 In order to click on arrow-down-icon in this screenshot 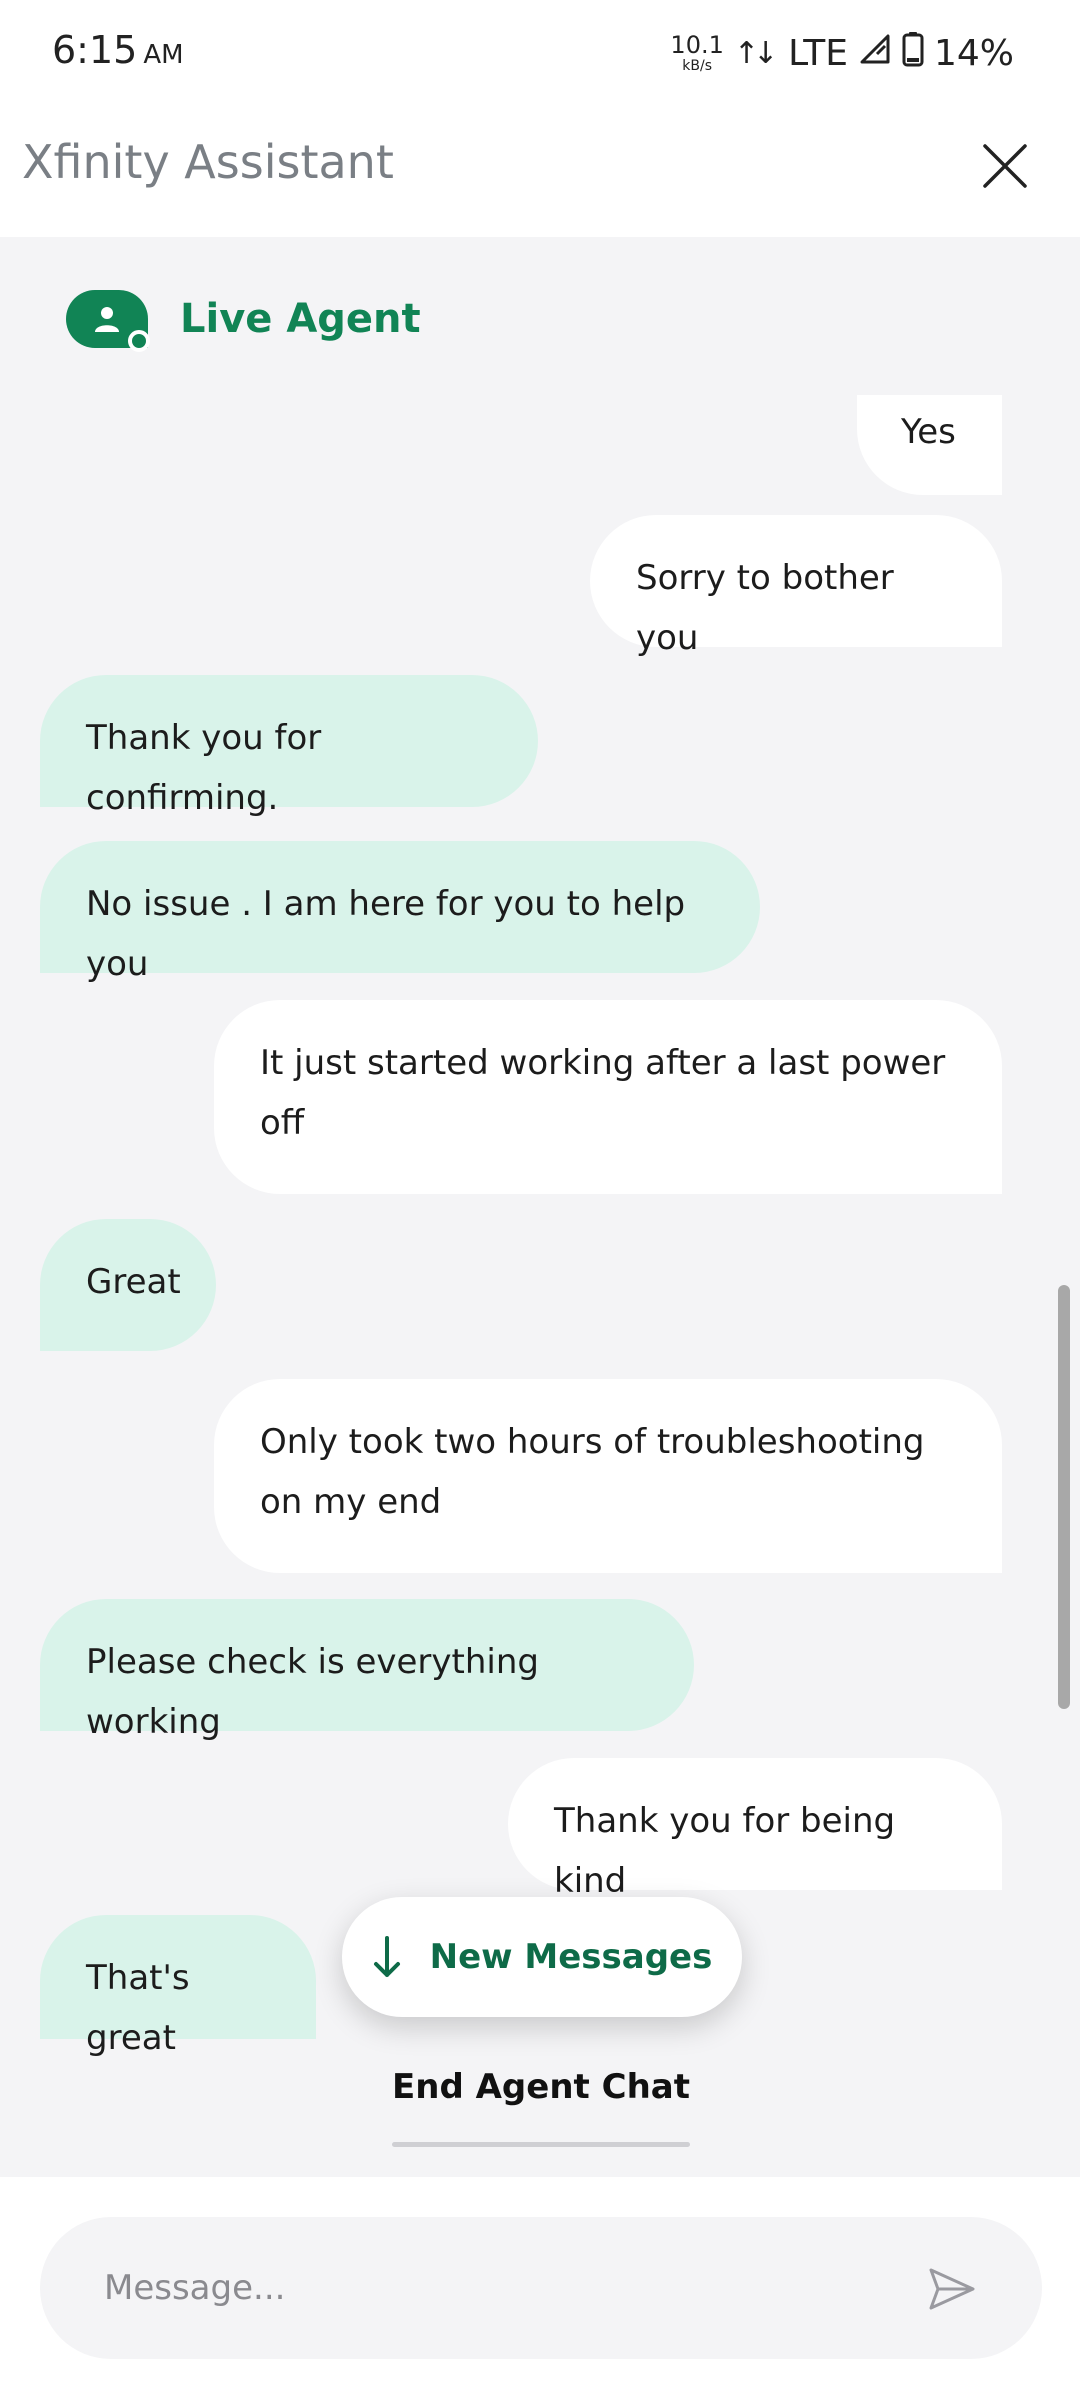, I will do `click(386, 1956)`.